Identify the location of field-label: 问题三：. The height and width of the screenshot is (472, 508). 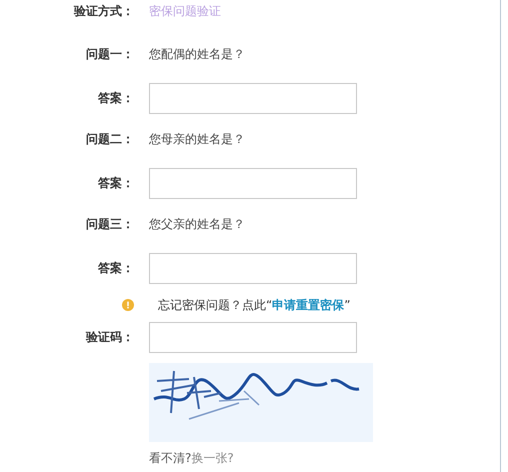
(110, 224).